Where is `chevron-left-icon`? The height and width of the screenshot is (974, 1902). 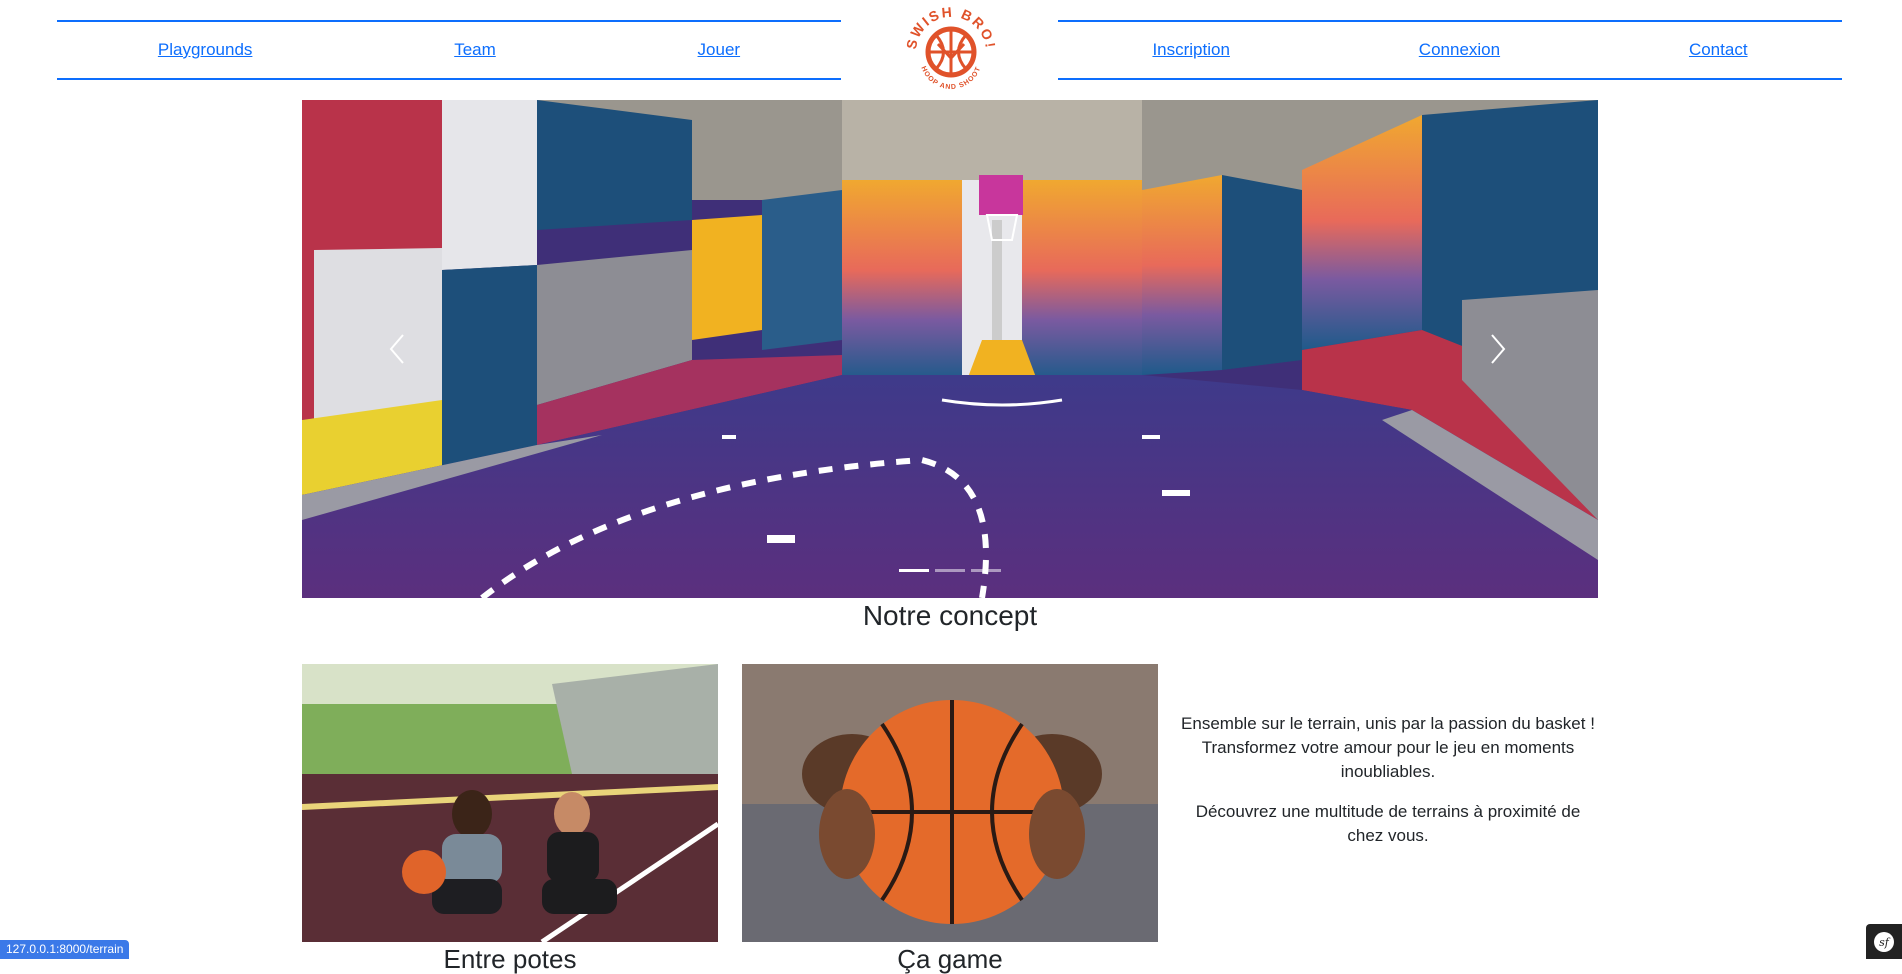 chevron-left-icon is located at coordinates (396, 349).